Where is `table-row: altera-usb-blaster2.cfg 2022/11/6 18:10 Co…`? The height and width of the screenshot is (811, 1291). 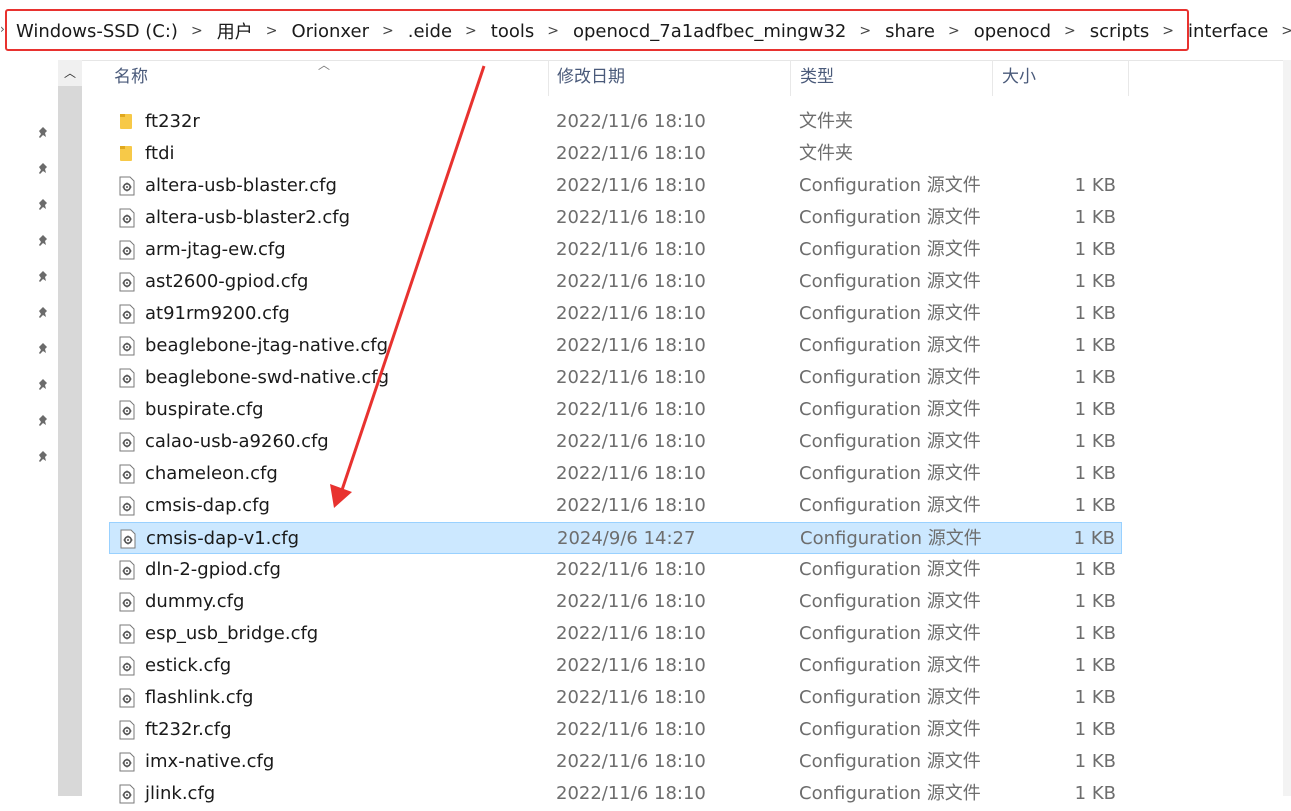 table-row: altera-usb-blaster2.cfg 2022/11/6 18:10 Co… is located at coordinates (615, 218).